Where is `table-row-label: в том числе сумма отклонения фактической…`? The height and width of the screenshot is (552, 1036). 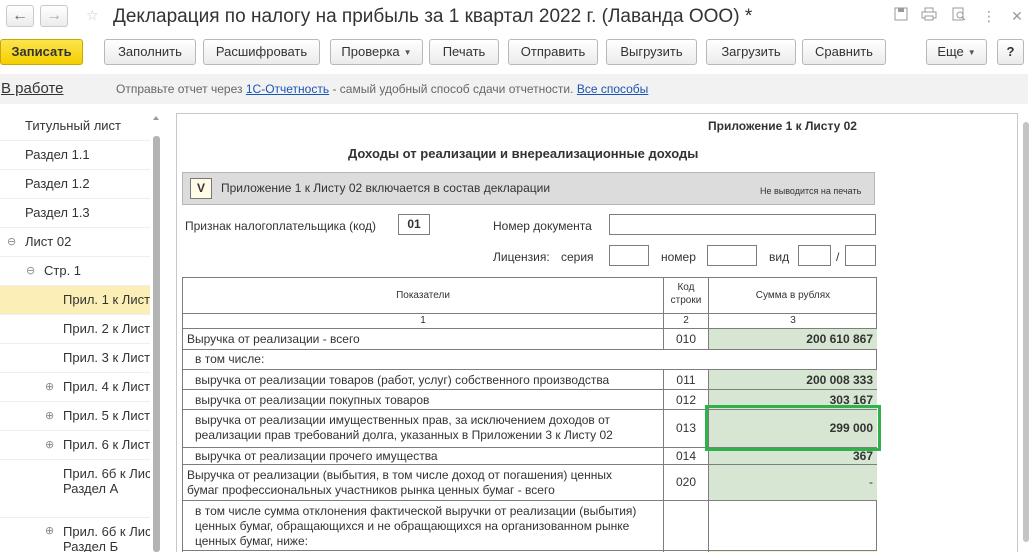 table-row-label: в том числе сумма отклонения фактической… is located at coordinates (422, 525).